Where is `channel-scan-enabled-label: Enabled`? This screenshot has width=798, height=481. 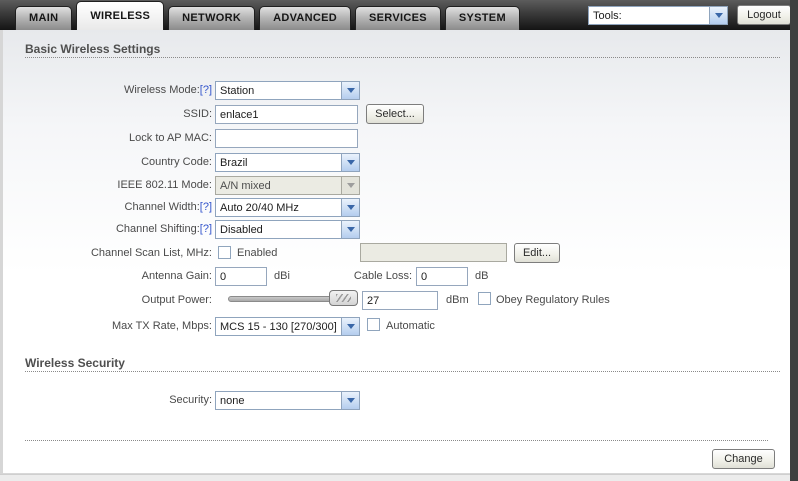 channel-scan-enabled-label: Enabled is located at coordinates (257, 253).